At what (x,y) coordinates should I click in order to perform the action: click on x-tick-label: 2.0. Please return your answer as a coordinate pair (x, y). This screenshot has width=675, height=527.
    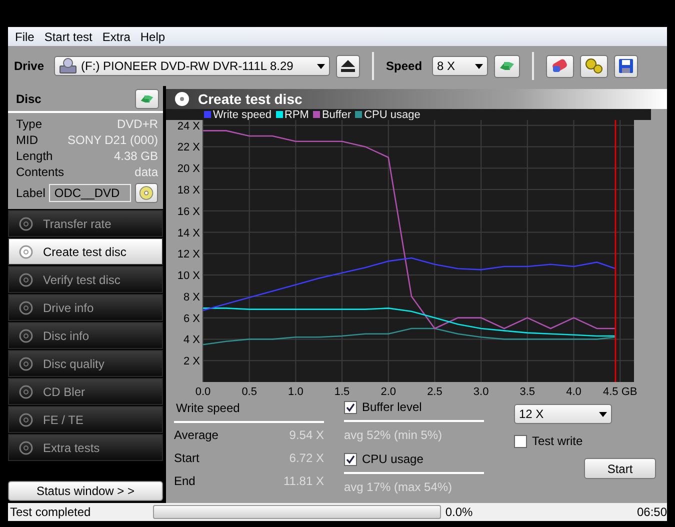
    Looking at the image, I should click on (388, 392).